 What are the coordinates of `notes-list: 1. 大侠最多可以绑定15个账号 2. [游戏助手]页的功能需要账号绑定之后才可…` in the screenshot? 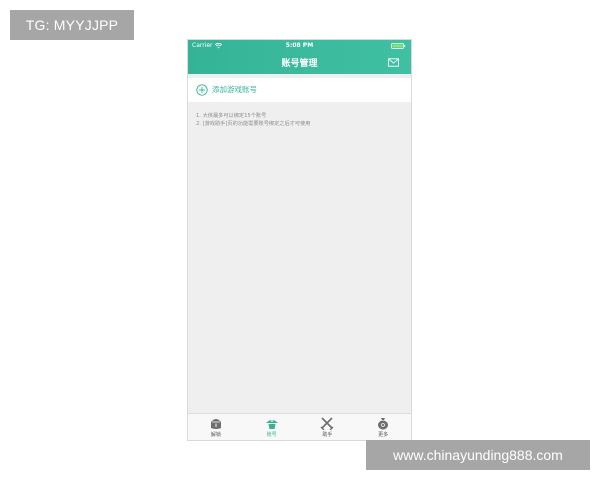 It's located at (301, 120).